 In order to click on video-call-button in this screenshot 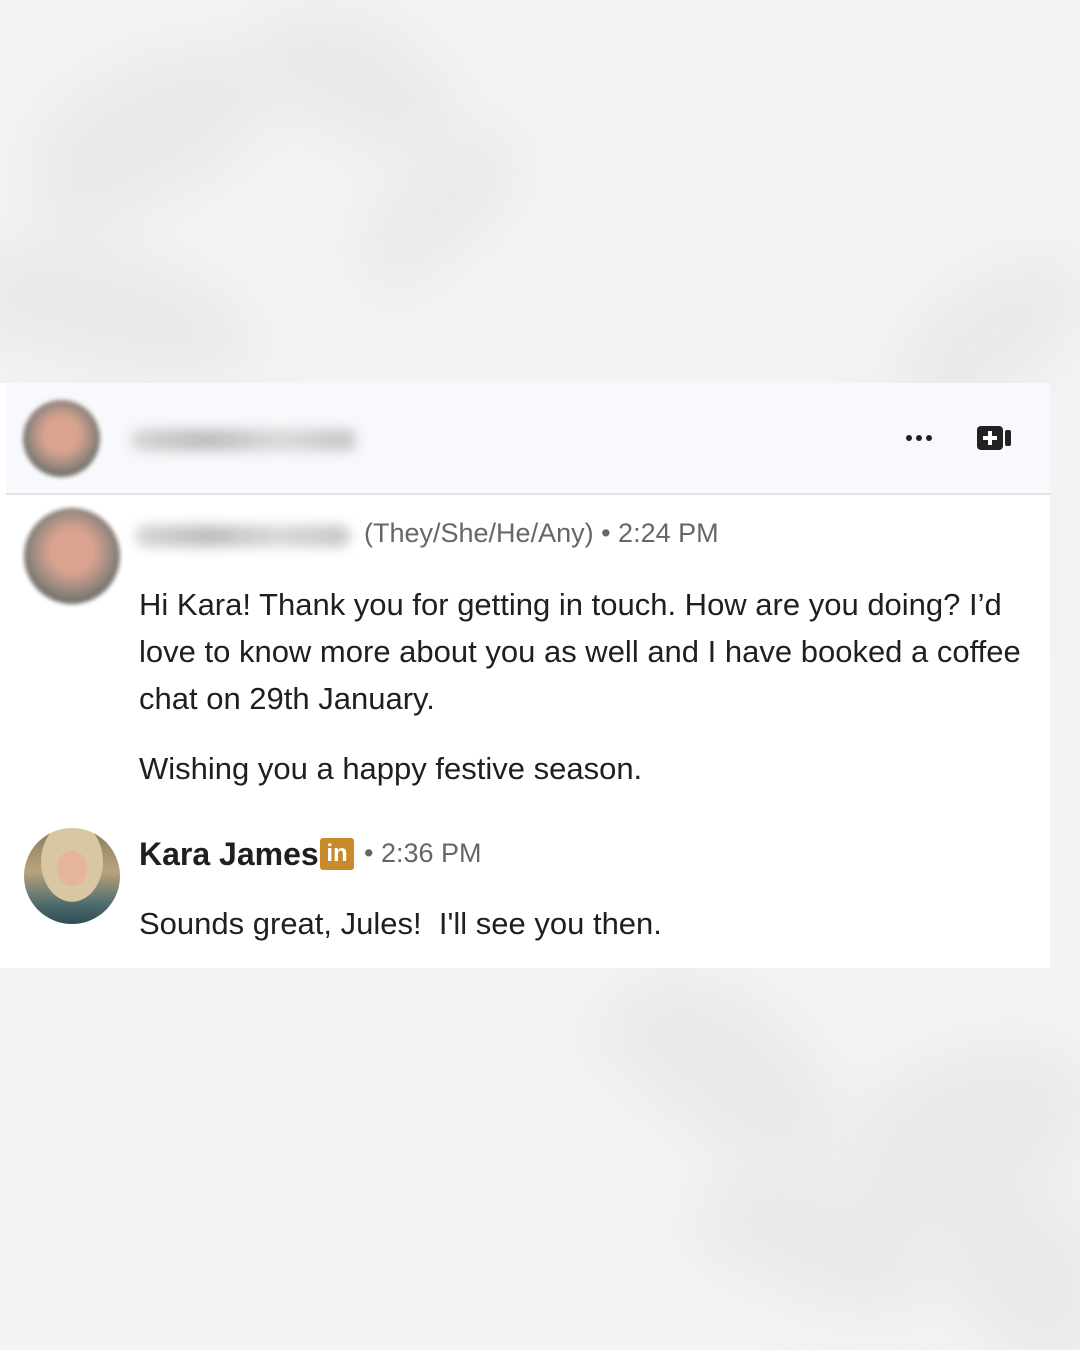, I will do `click(994, 438)`.